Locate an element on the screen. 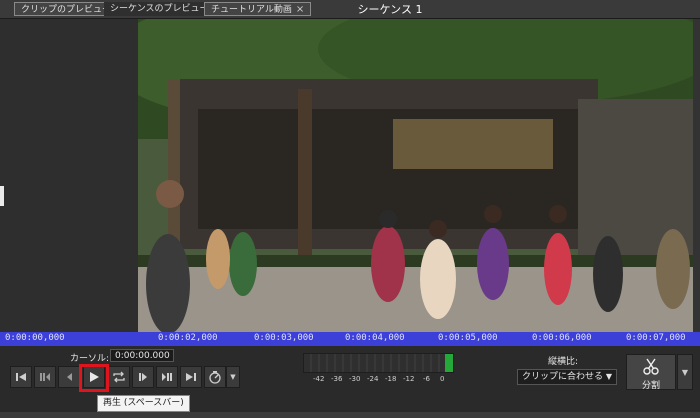 Image resolution: width=700 pixels, height=418 pixels. next-edit-point-button is located at coordinates (167, 377).